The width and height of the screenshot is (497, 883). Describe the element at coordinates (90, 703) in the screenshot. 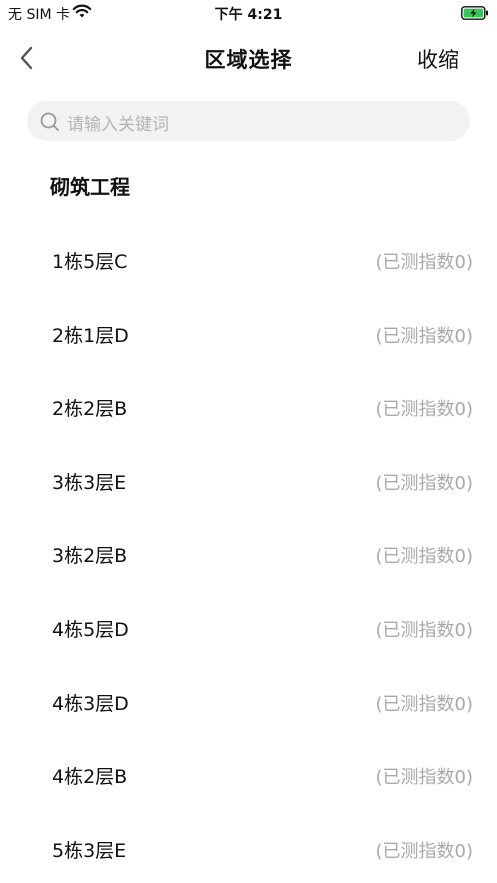

I see `area-name: 4栋3层D` at that location.